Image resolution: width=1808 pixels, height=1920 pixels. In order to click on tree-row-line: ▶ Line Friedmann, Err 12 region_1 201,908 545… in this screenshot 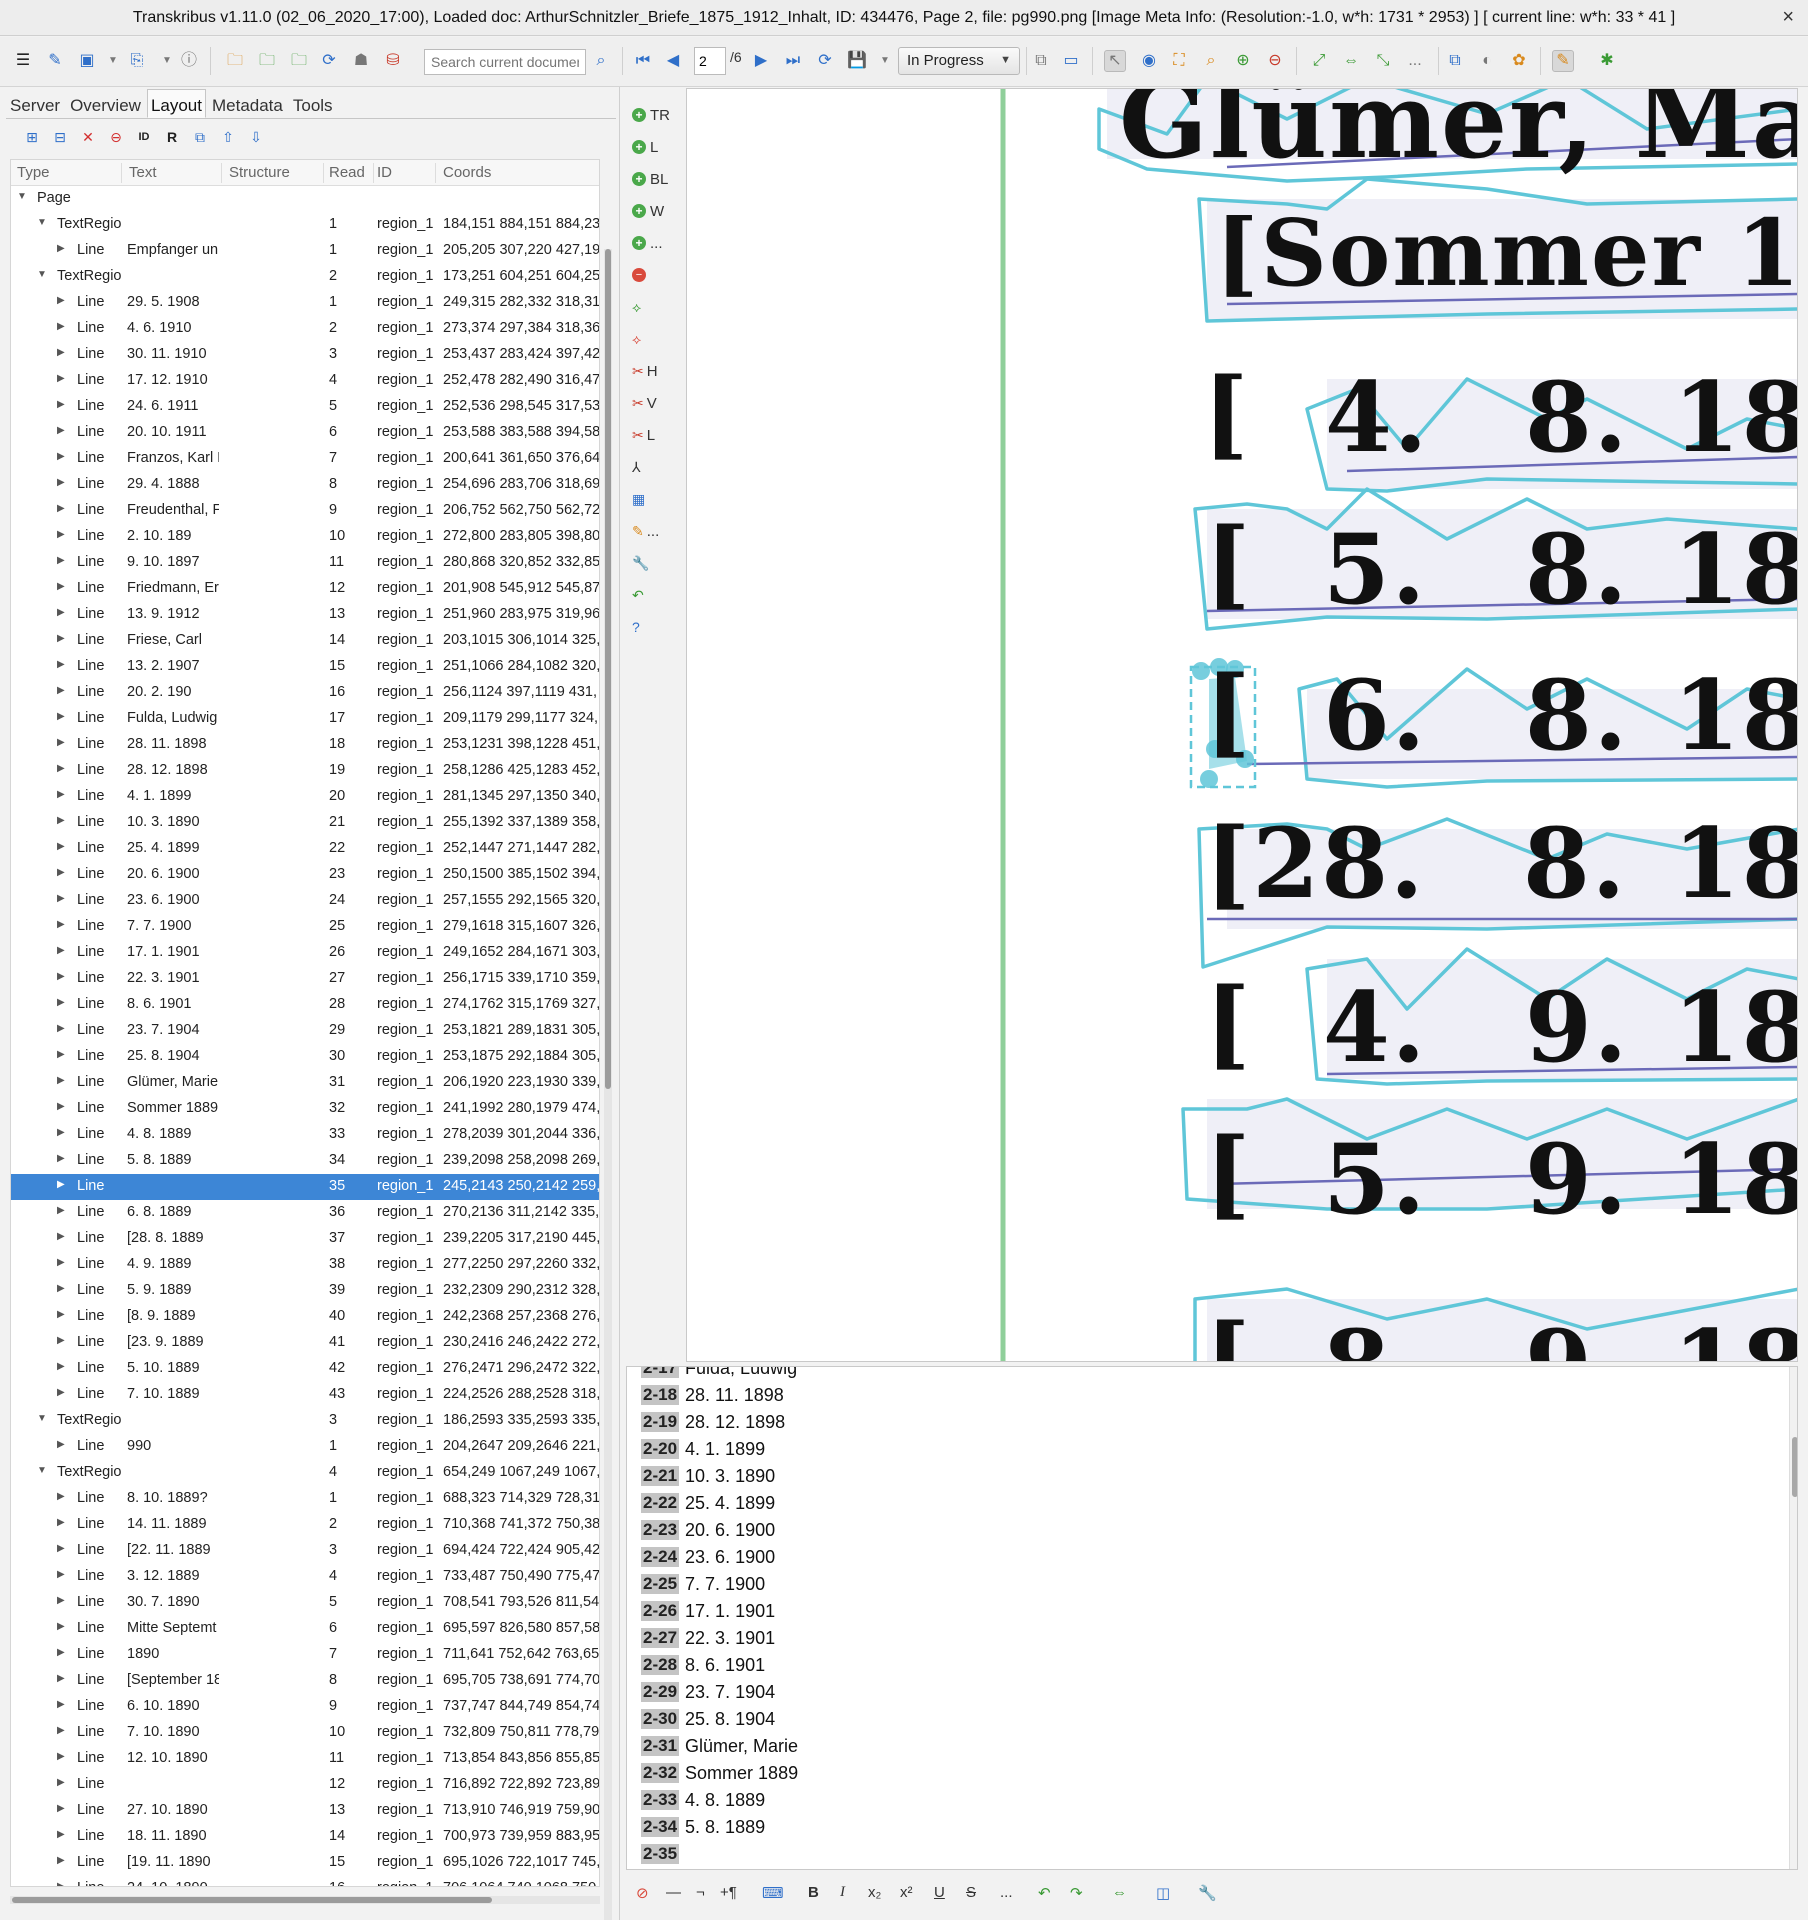, I will do `click(305, 589)`.